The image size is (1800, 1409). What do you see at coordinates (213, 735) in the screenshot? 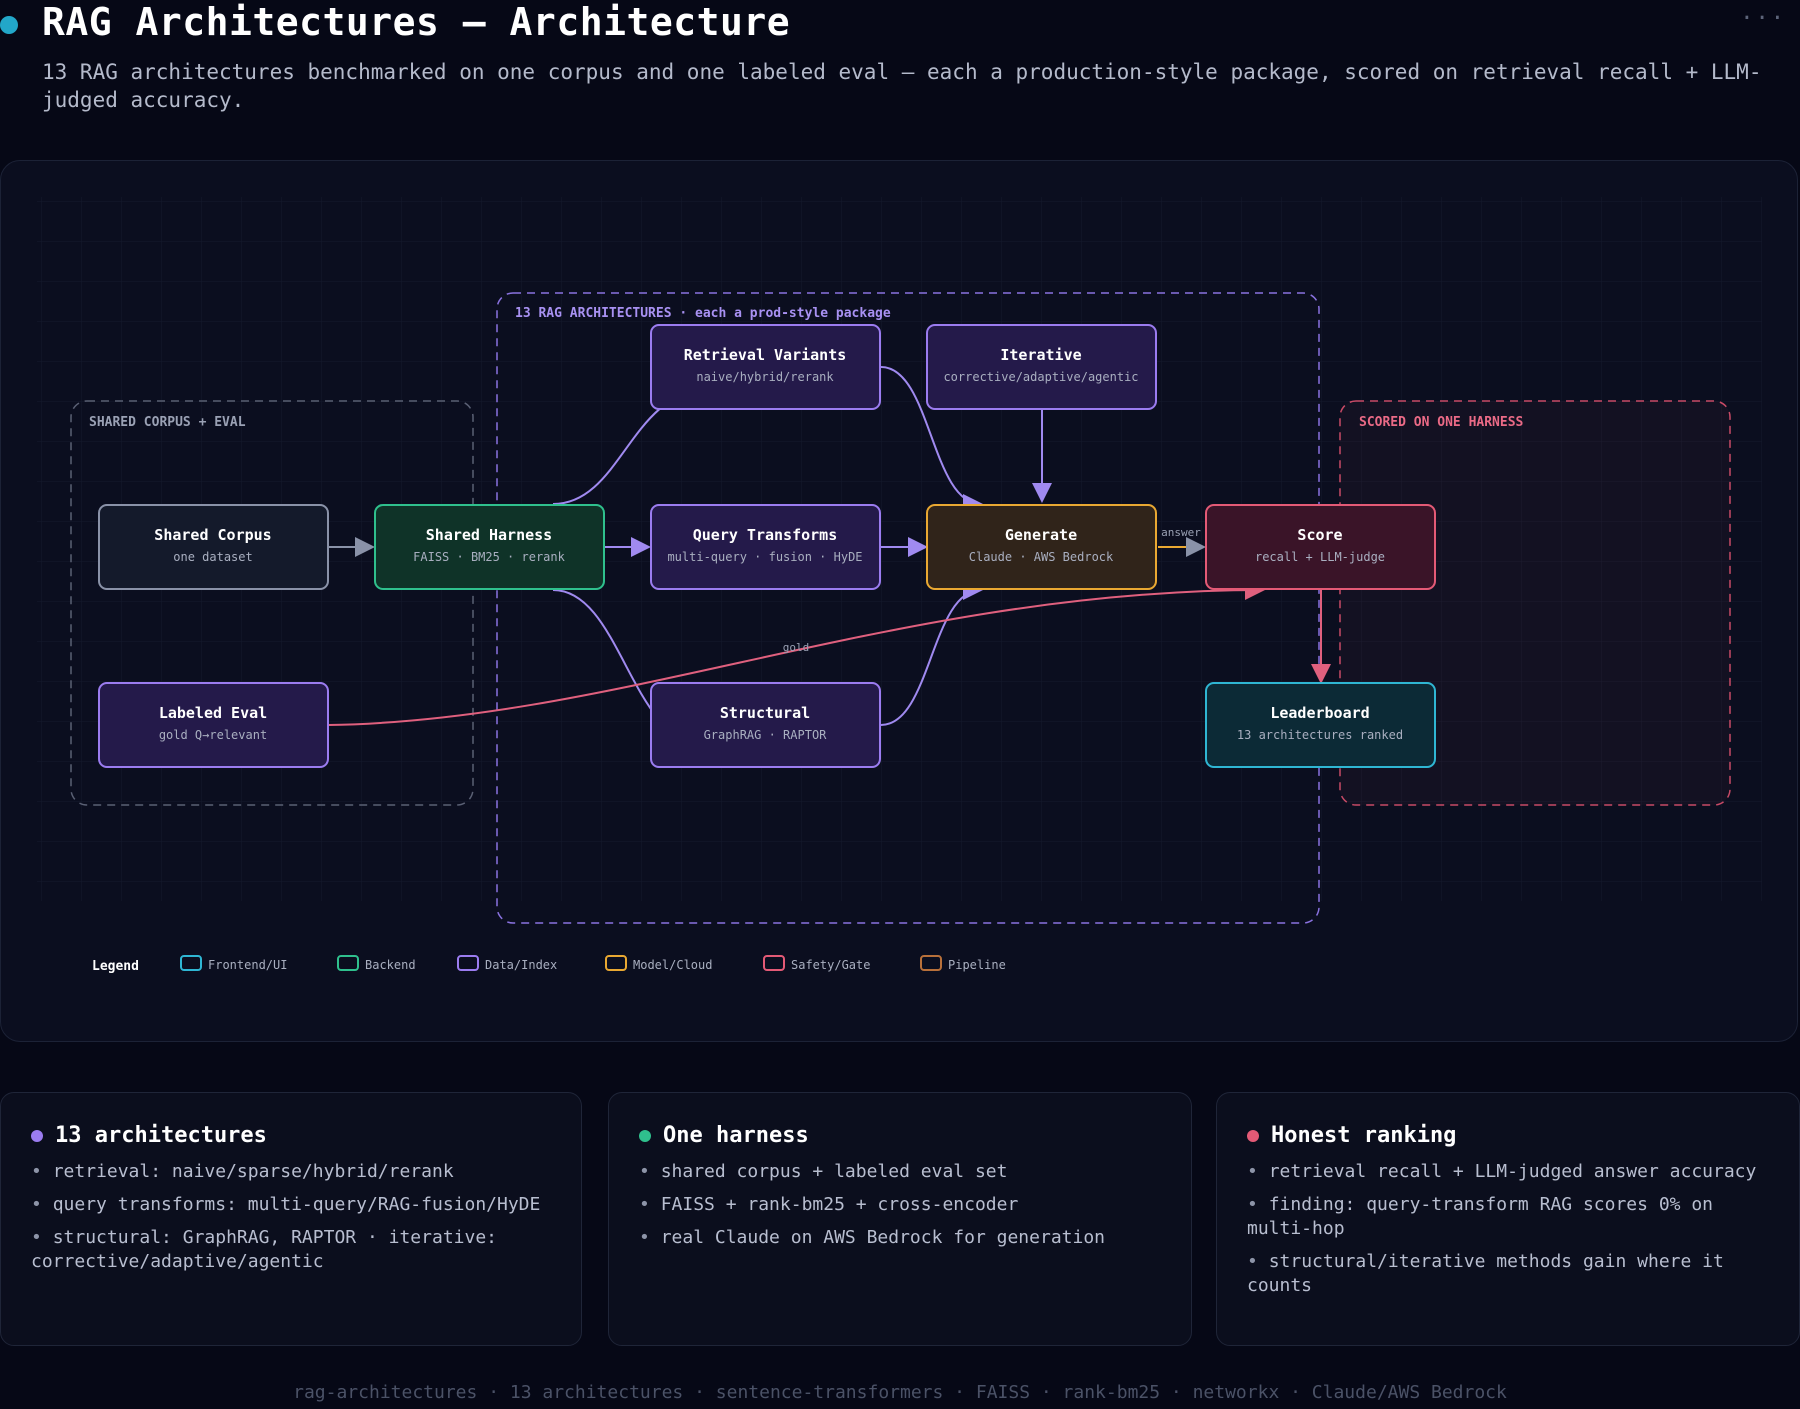
I see `node-subtitle: gold Q→relevant` at bounding box center [213, 735].